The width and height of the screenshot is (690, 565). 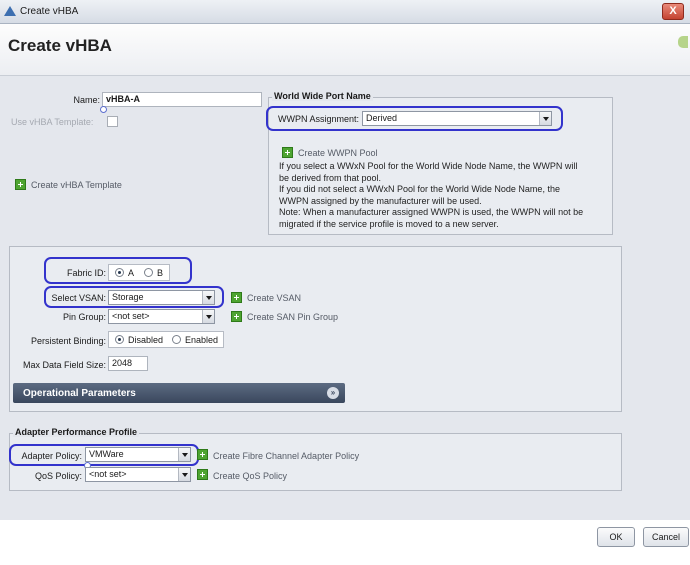 I want to click on app-icon, so click(x=10, y=11).